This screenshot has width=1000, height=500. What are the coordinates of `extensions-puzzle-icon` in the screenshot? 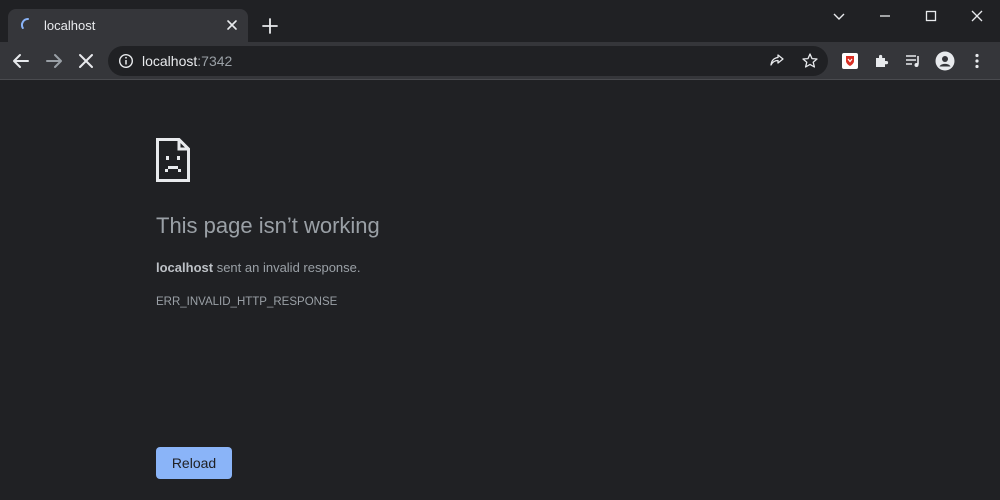 It's located at (882, 61).